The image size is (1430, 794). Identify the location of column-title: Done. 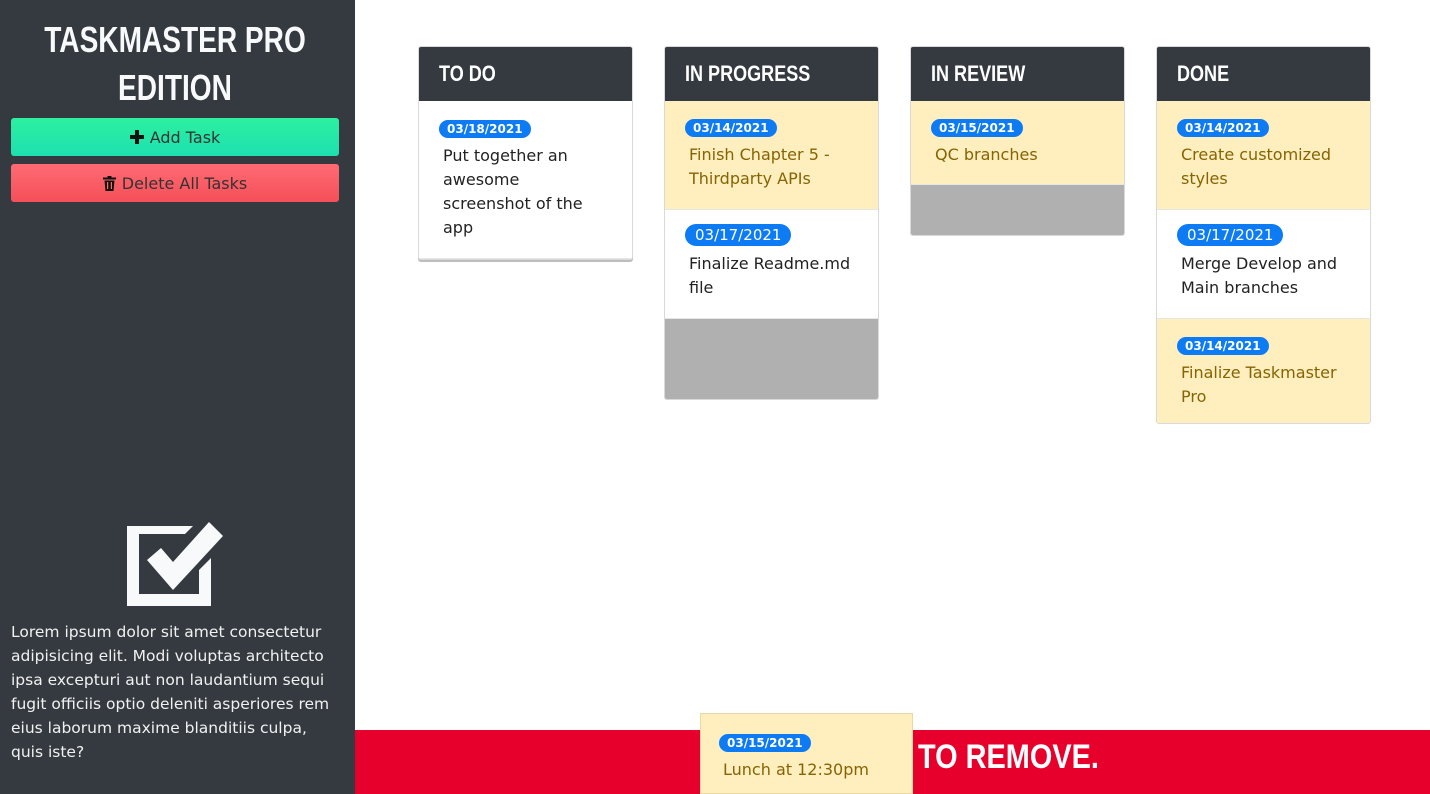
(1203, 73).